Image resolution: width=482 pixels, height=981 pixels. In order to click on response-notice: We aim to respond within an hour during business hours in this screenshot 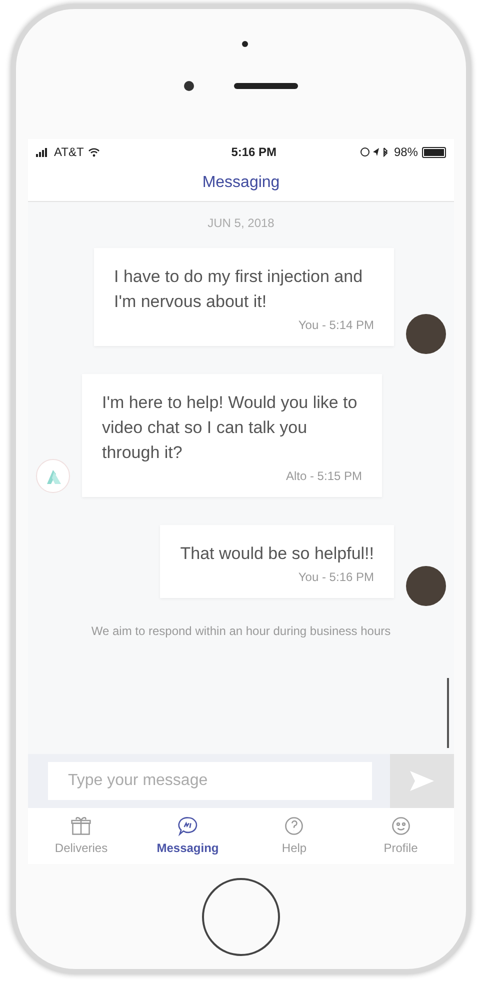, I will do `click(241, 631)`.